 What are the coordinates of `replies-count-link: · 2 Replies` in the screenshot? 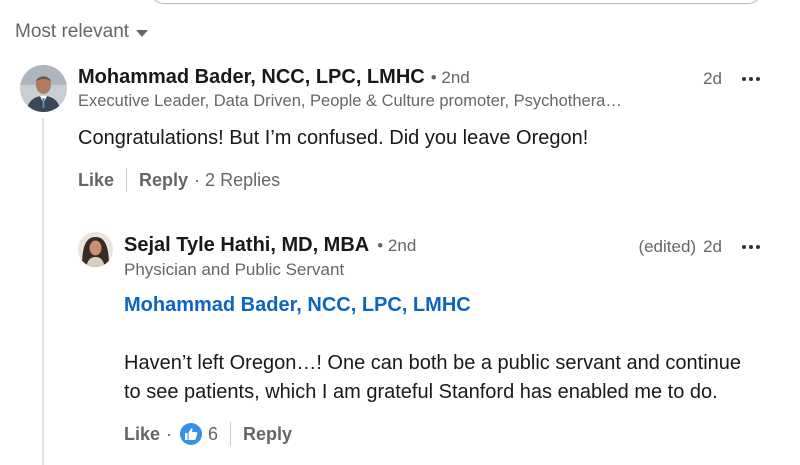 It's located at (237, 180).